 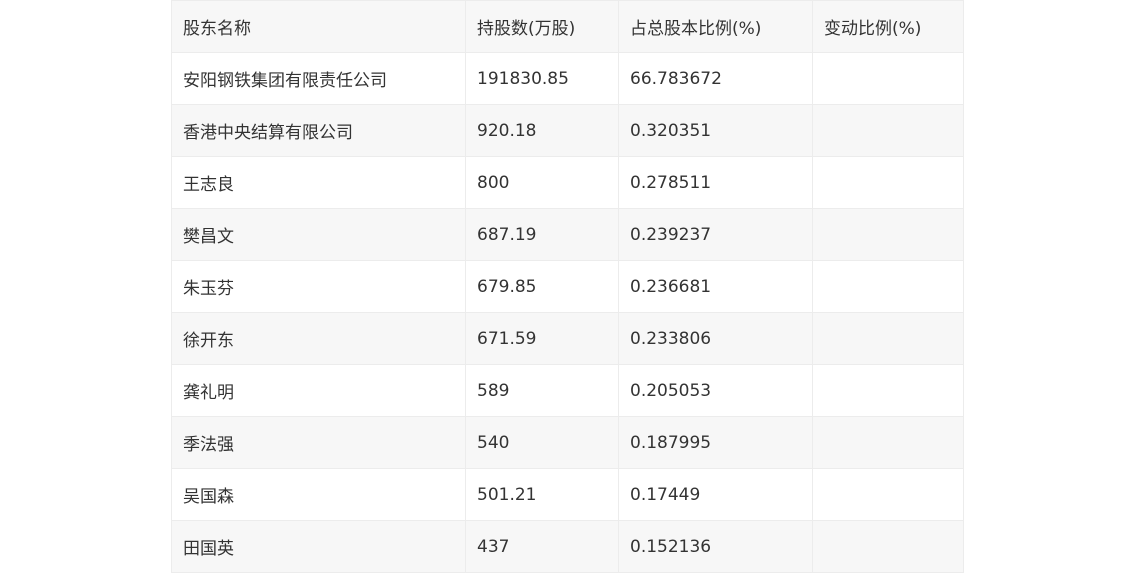 I want to click on table-row: 安阳钢铁集团有限责任公司 191830.85 66.783672, so click(x=567, y=78).